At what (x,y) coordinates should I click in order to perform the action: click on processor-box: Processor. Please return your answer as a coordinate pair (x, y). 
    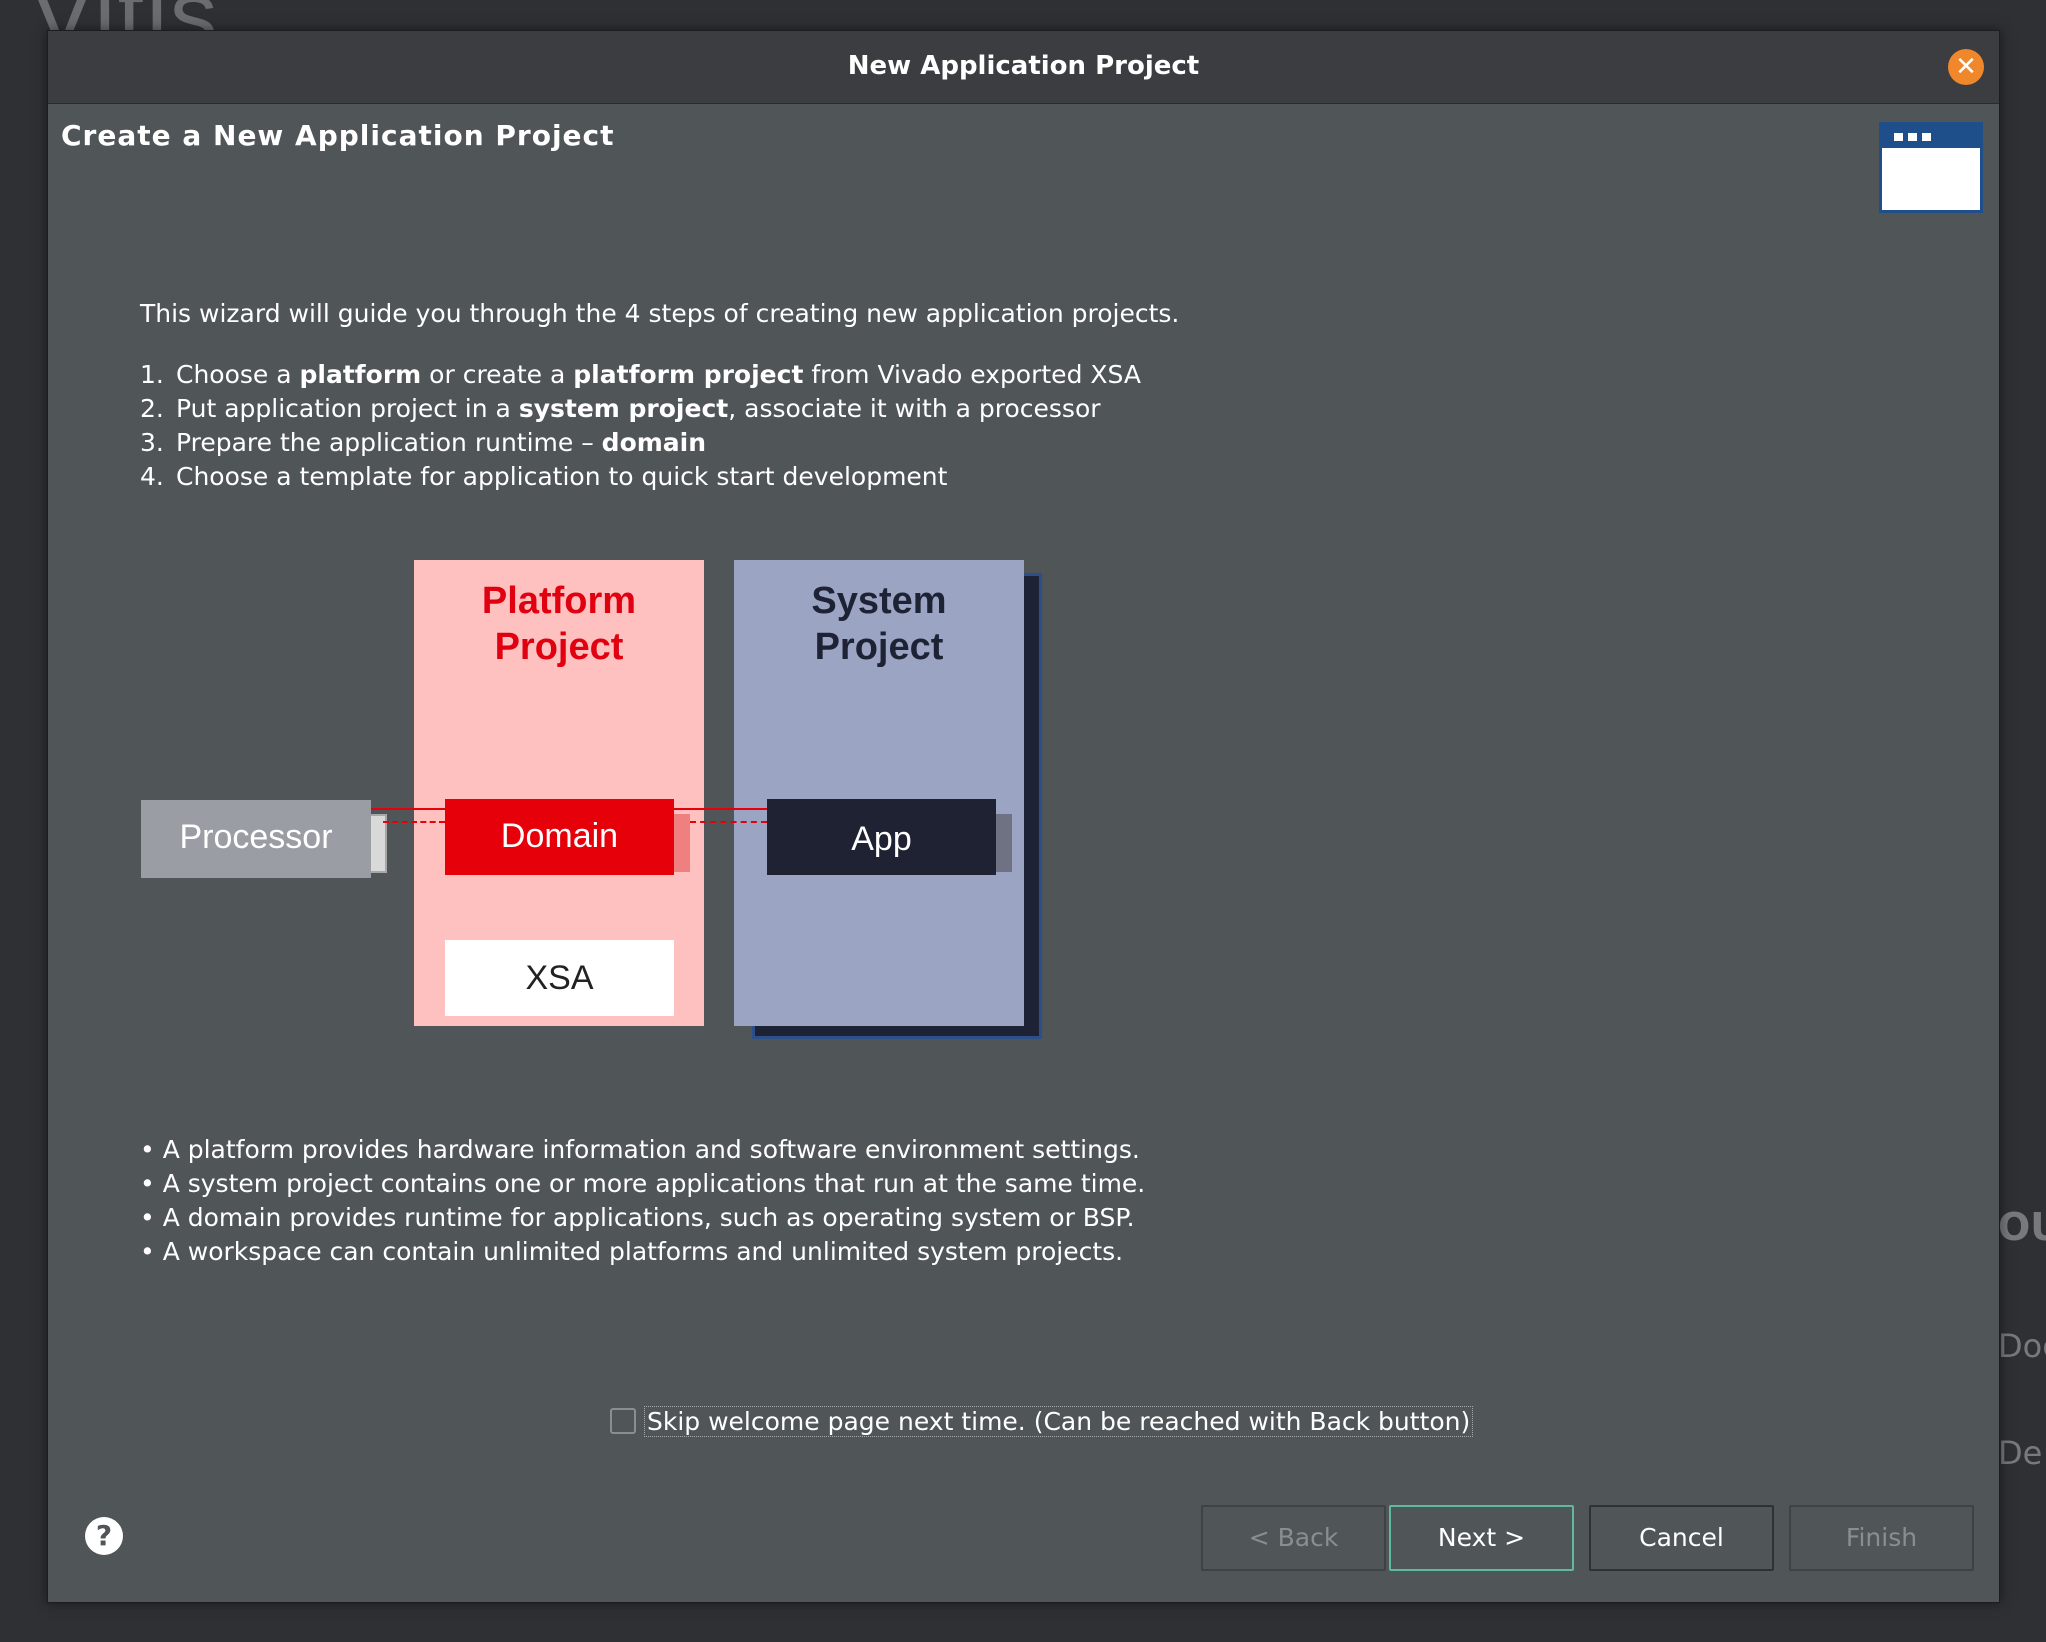
    Looking at the image, I should click on (256, 839).